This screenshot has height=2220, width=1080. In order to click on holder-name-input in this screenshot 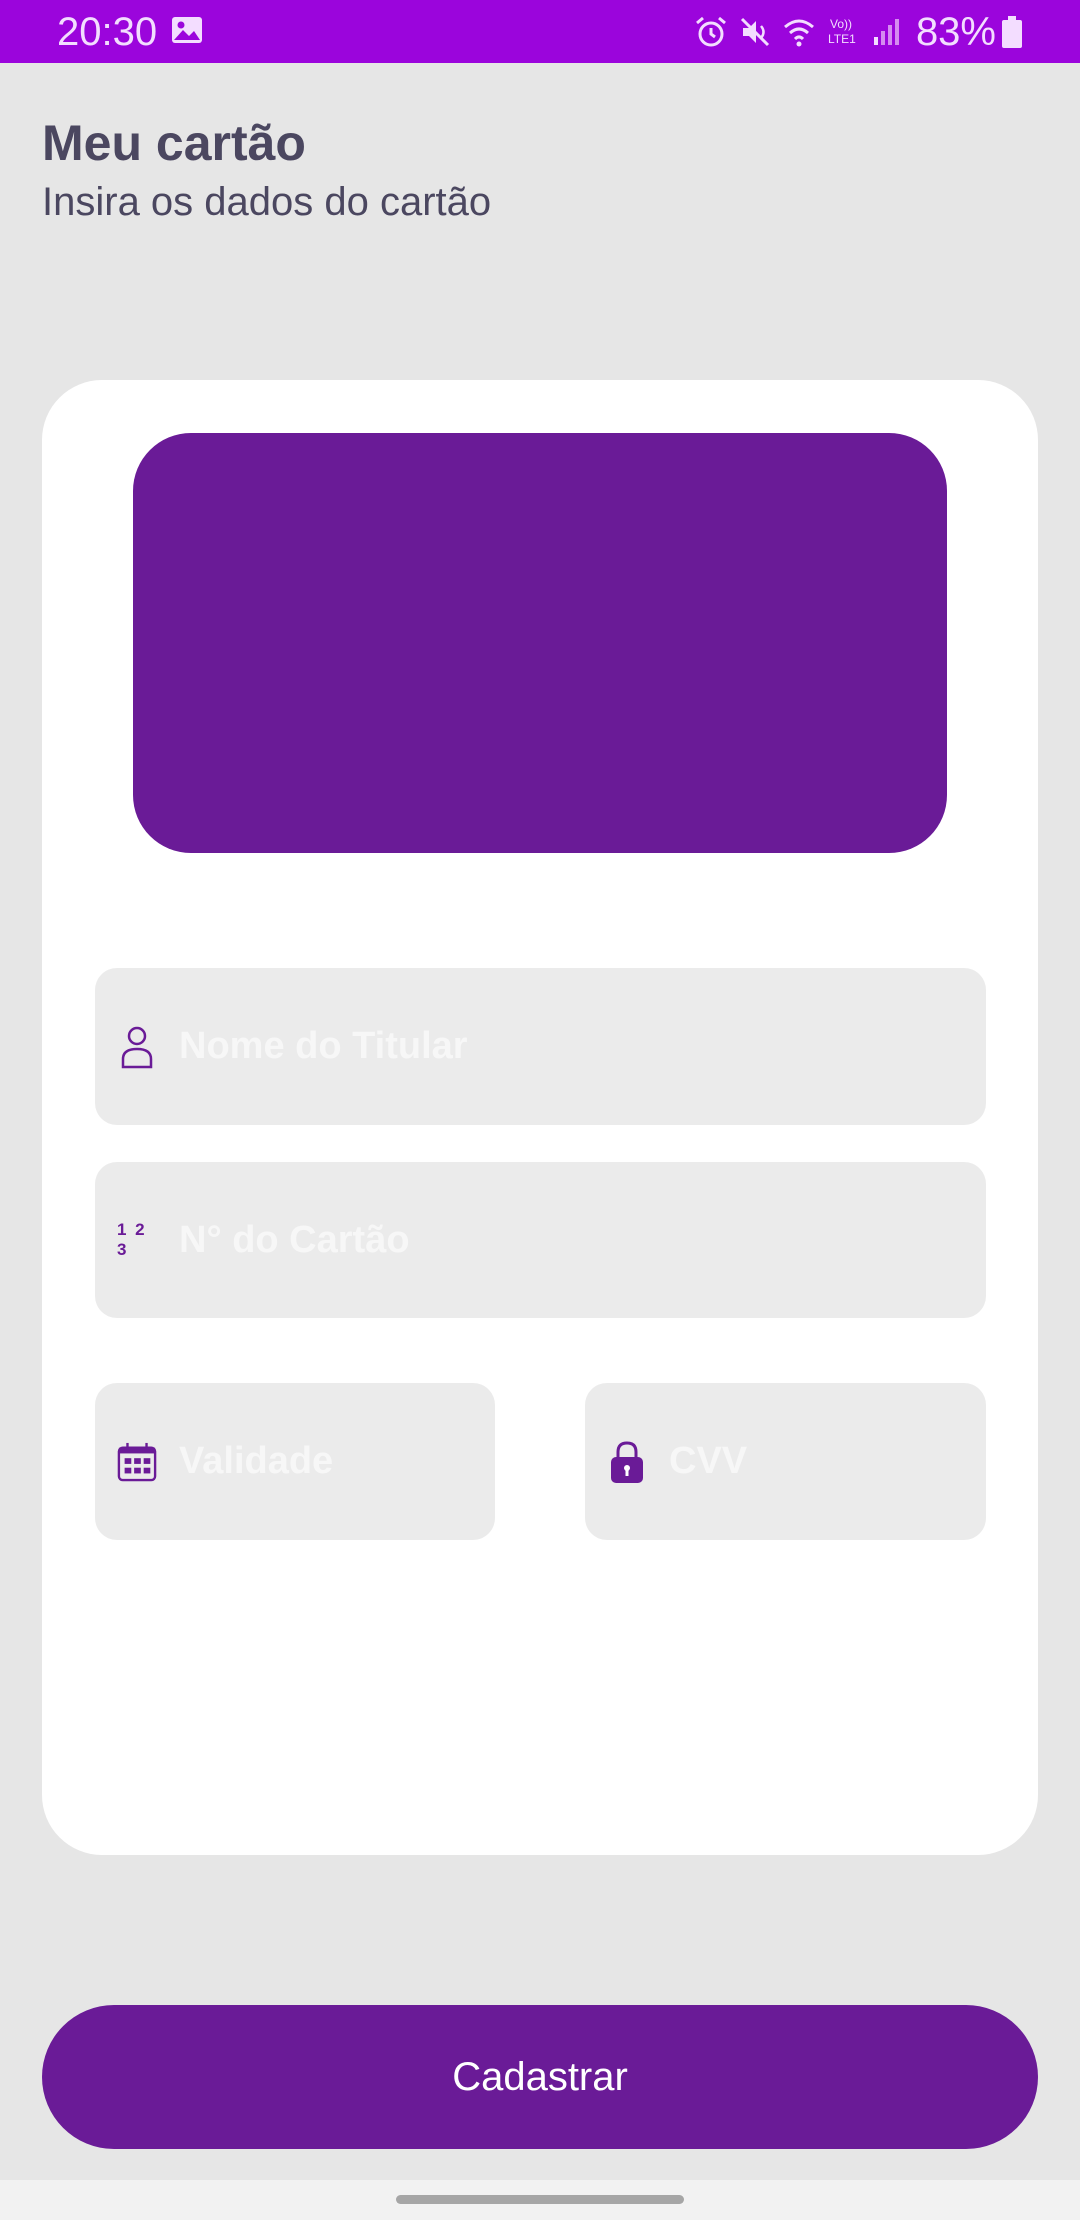, I will do `click(572, 1046)`.